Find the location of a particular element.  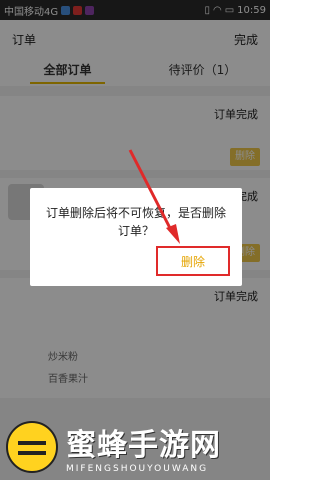

watermark-subtitle: MIFENGSHOUYOUWANG is located at coordinates (137, 469).